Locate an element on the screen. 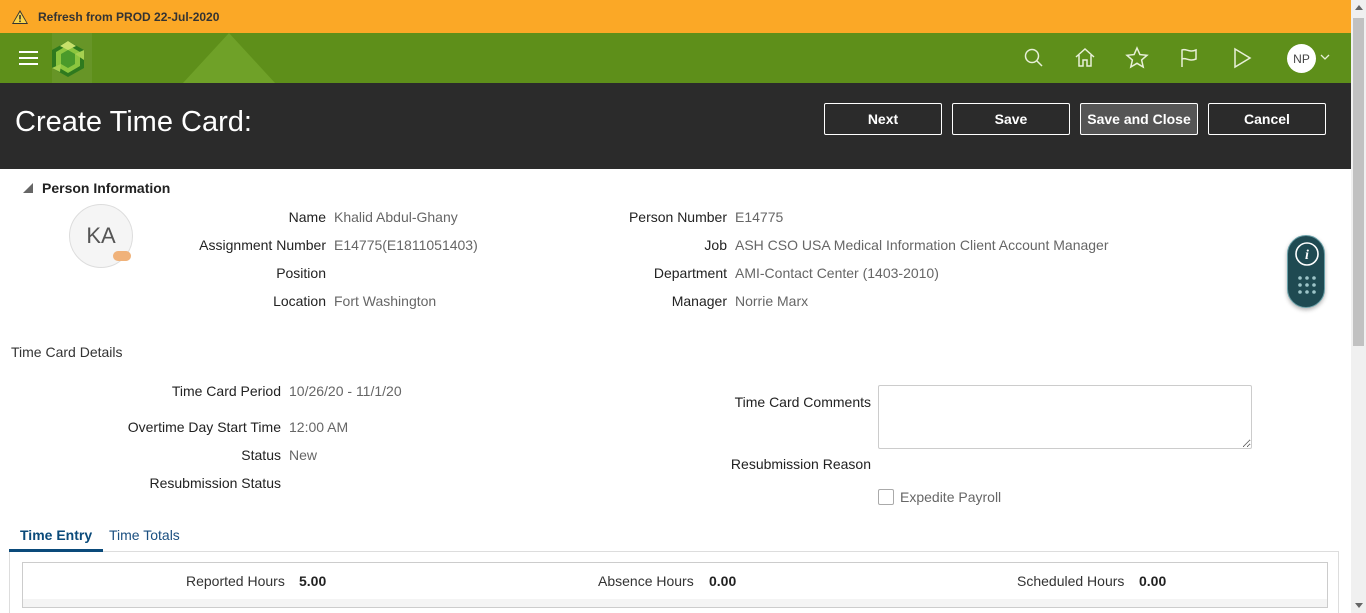  job-label: Job is located at coordinates (715, 245).